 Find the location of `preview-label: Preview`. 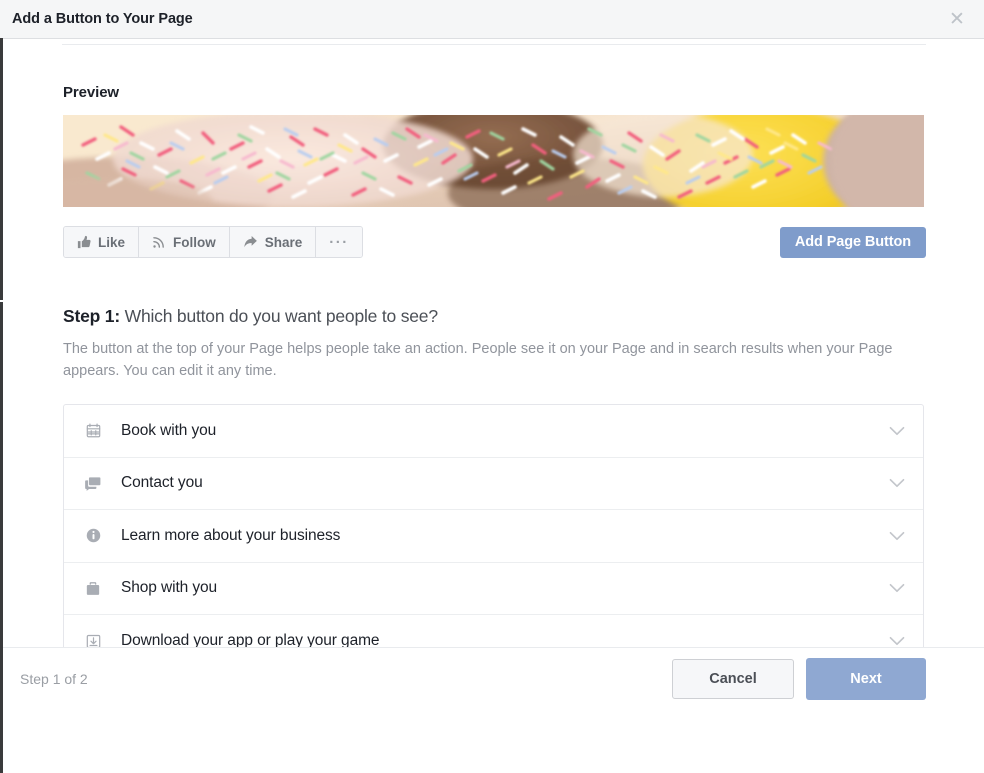

preview-label: Preview is located at coordinates (91, 92).